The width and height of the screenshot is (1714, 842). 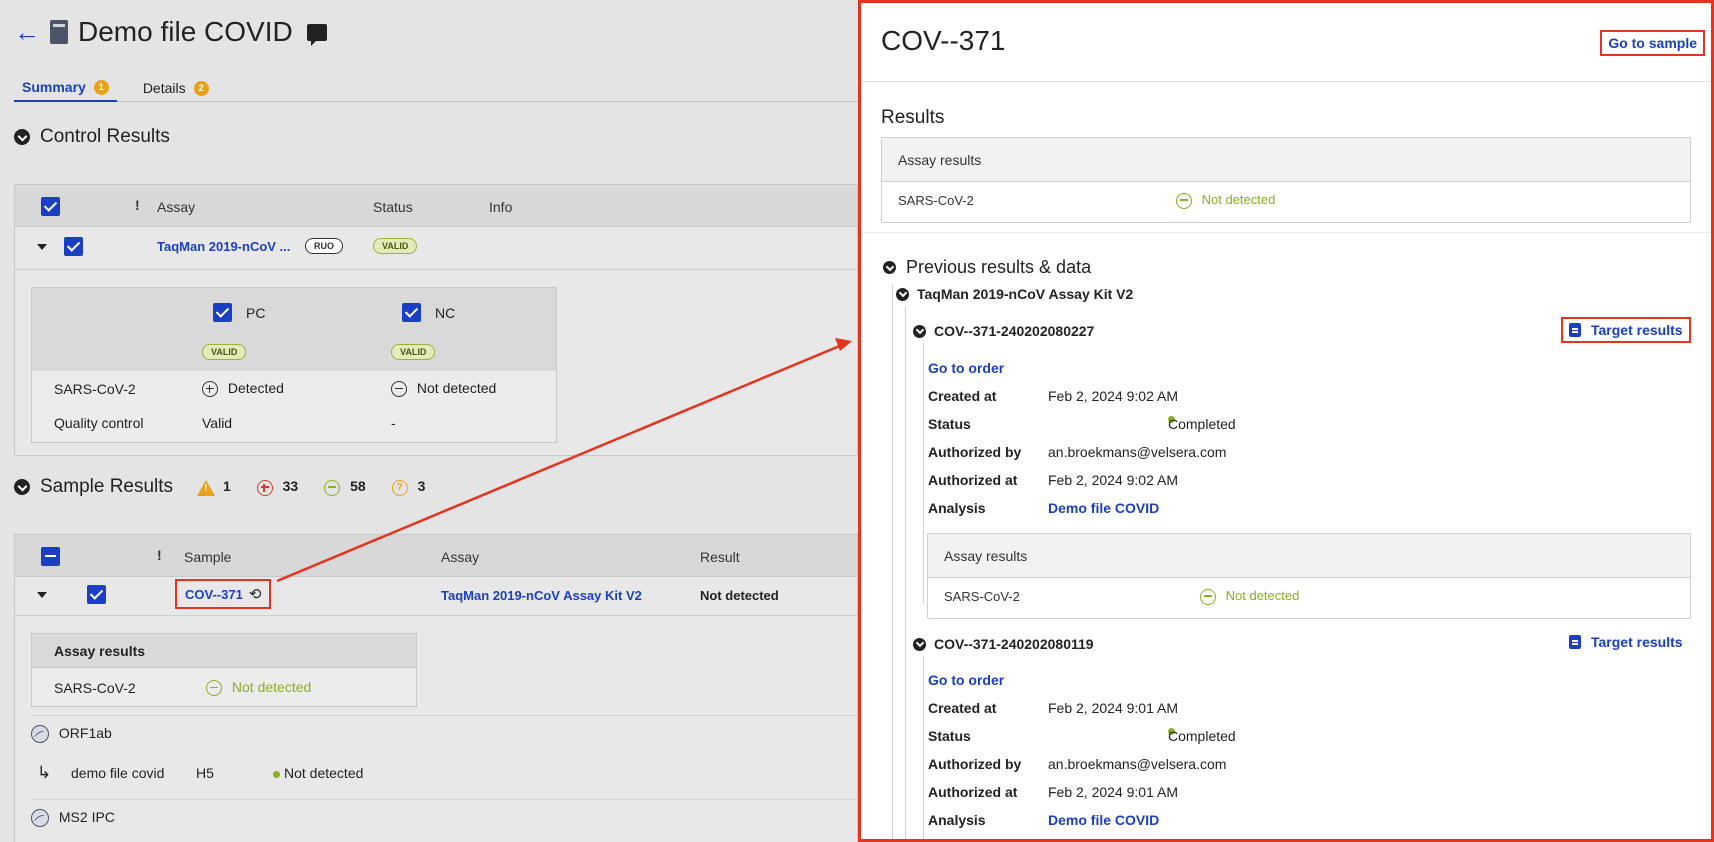 I want to click on ruo-badge: RUO, so click(x=324, y=246).